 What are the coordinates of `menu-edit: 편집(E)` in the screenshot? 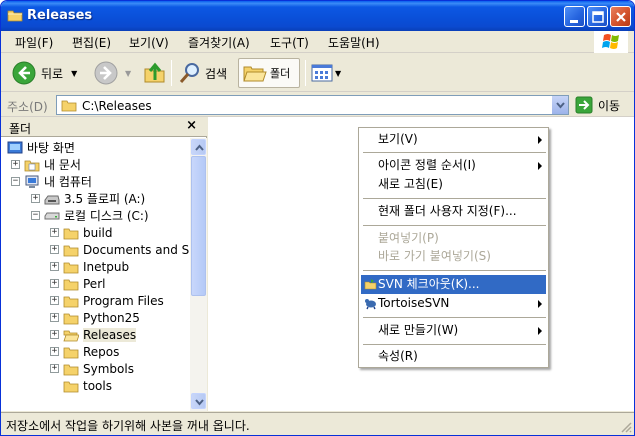 It's located at (91, 42).